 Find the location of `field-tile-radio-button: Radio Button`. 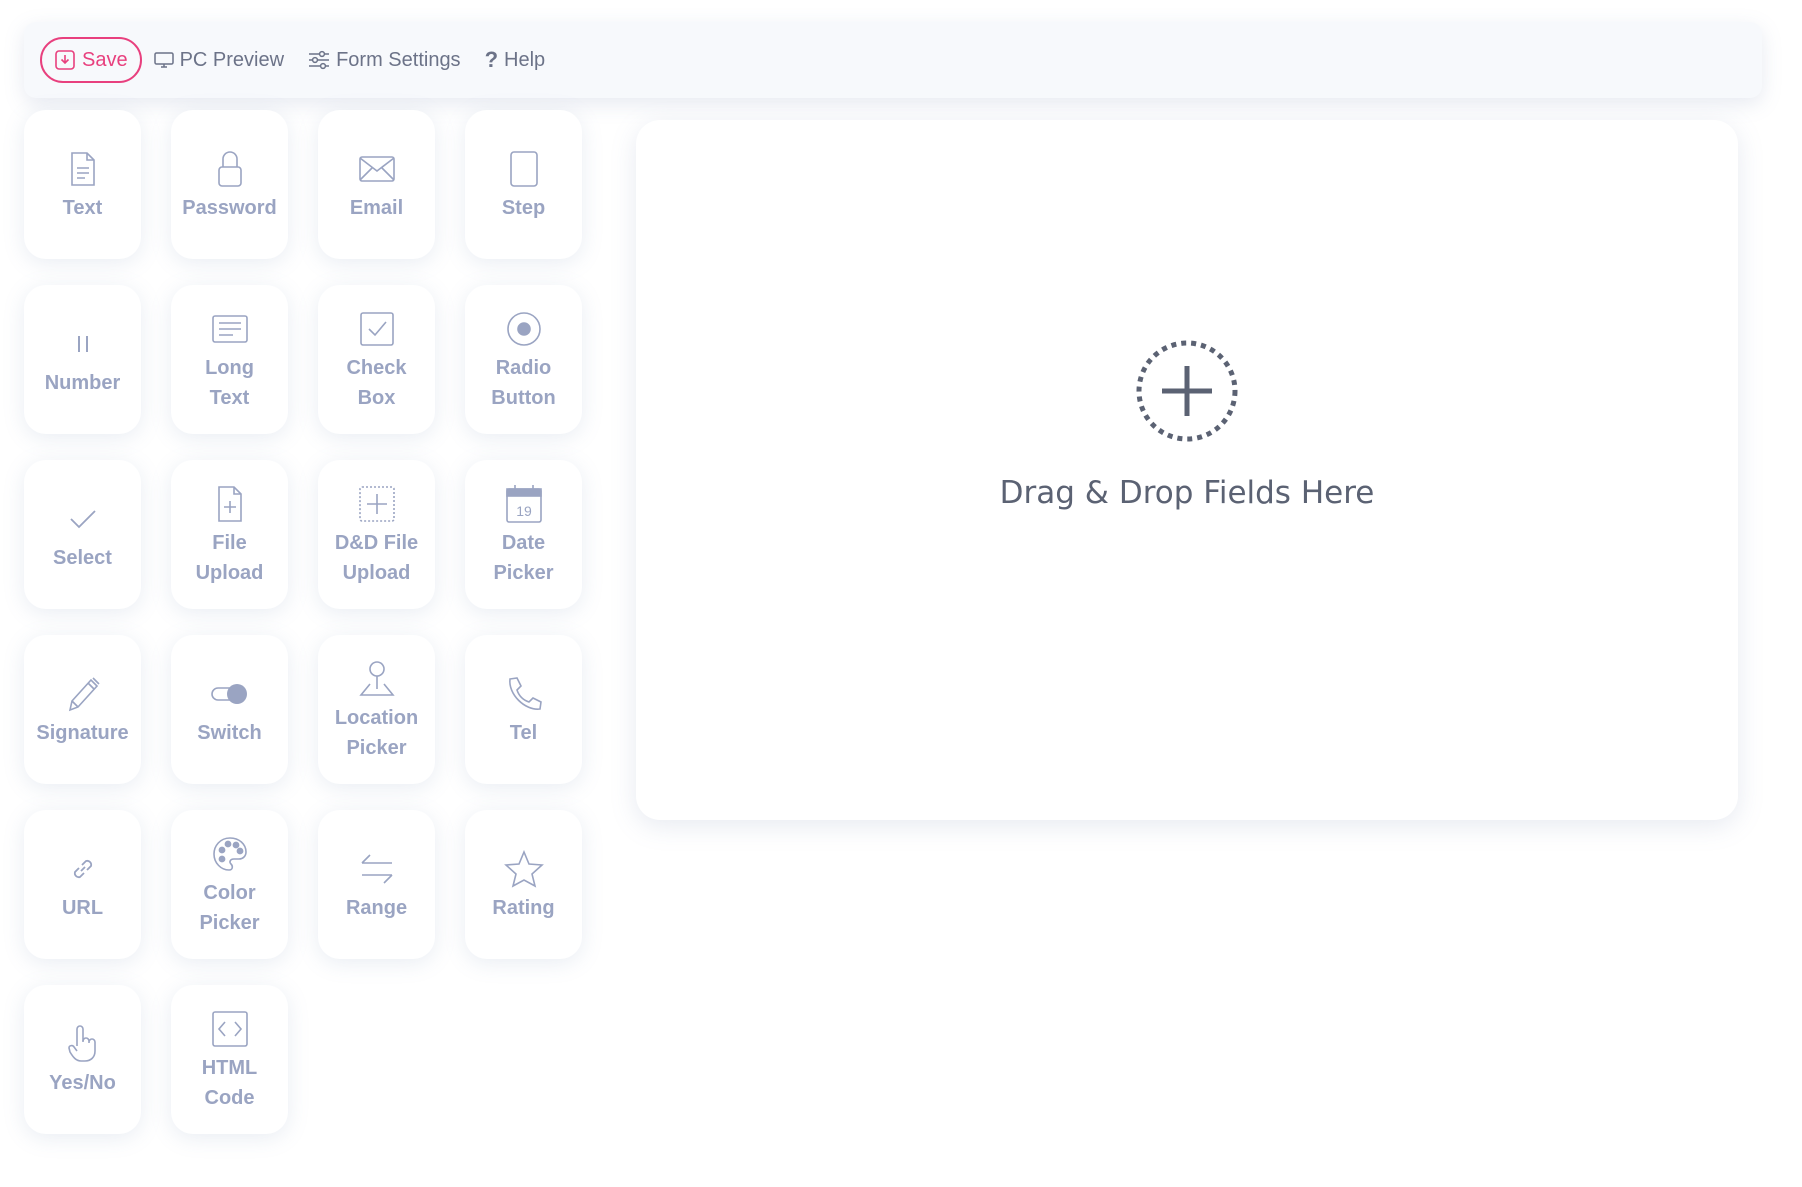

field-tile-radio-button: Radio Button is located at coordinates (523, 359).